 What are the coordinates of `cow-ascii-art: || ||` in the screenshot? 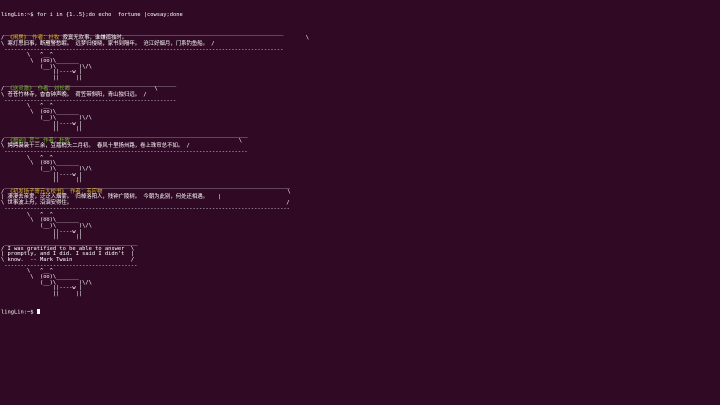 It's located at (42, 294).